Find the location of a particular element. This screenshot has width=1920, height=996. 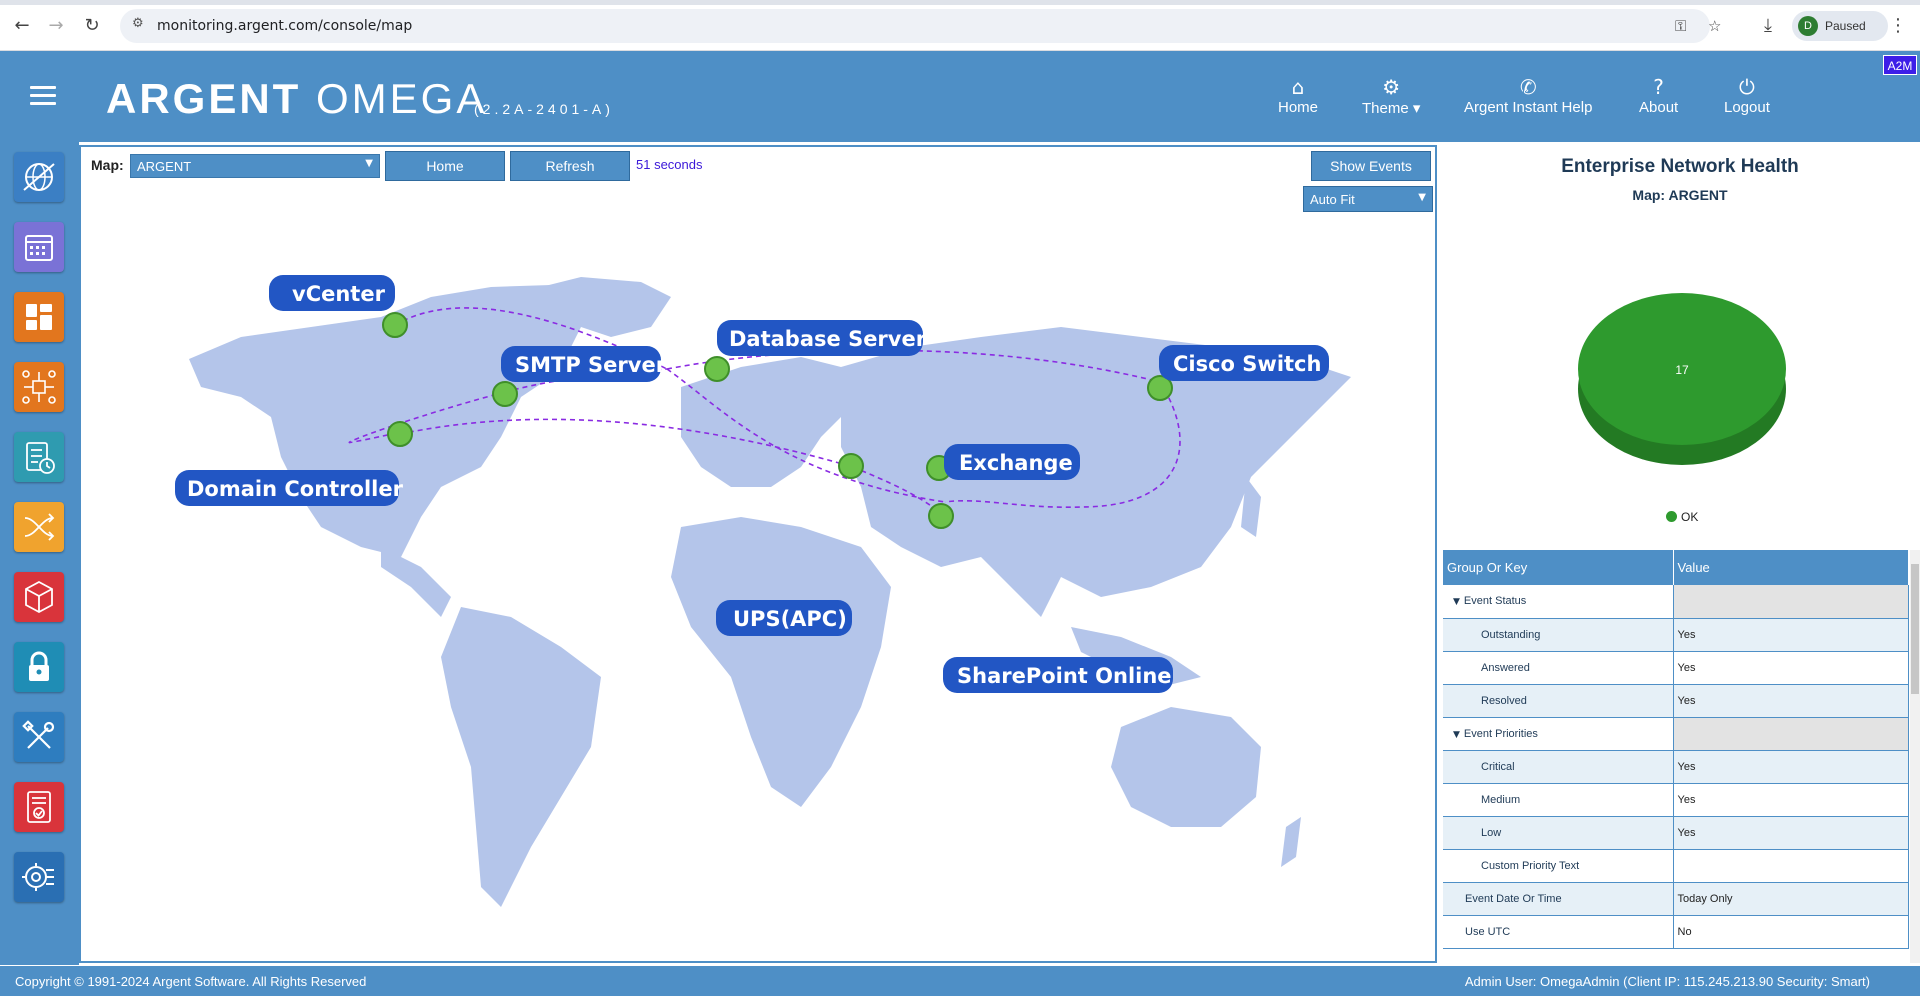

health-title: Enterprise Network Health is located at coordinates (1680, 166).